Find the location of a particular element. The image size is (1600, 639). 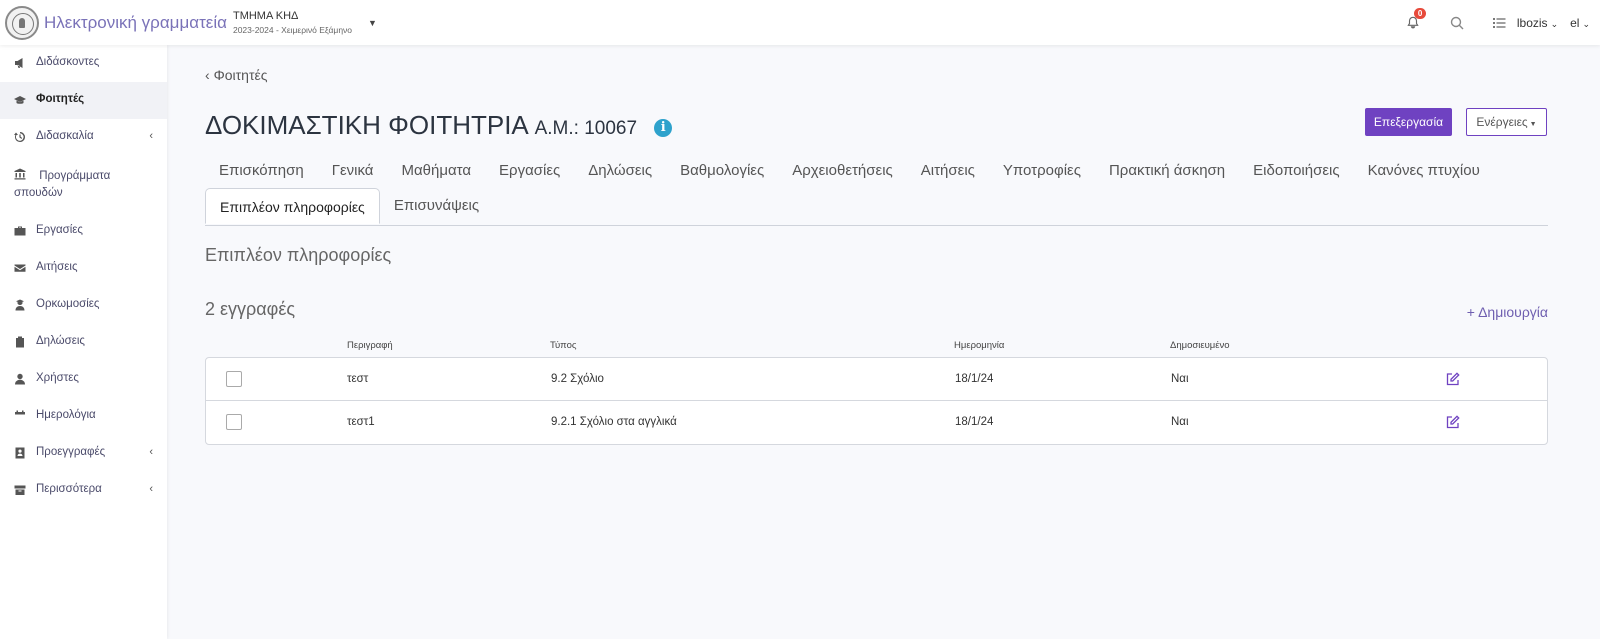

username: lbozis is located at coordinates (1532, 22).